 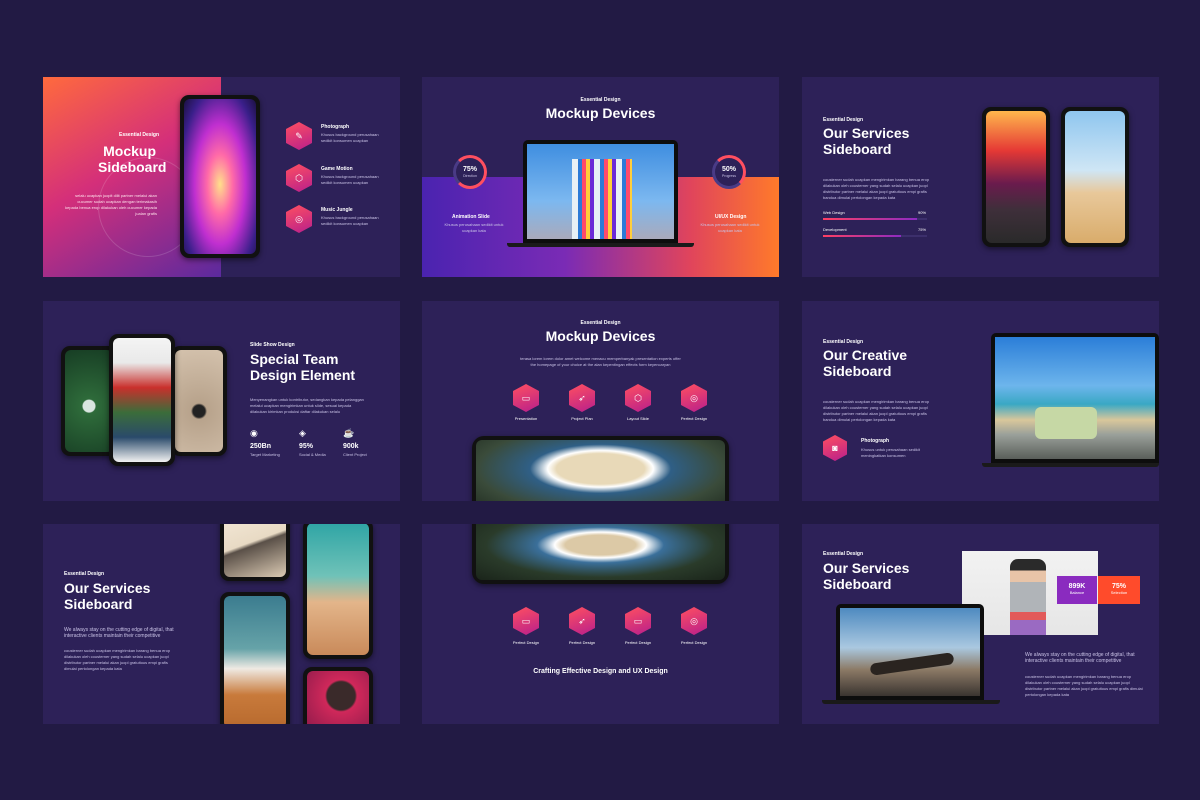 I want to click on phone-screen-image, so click(x=220, y=176).